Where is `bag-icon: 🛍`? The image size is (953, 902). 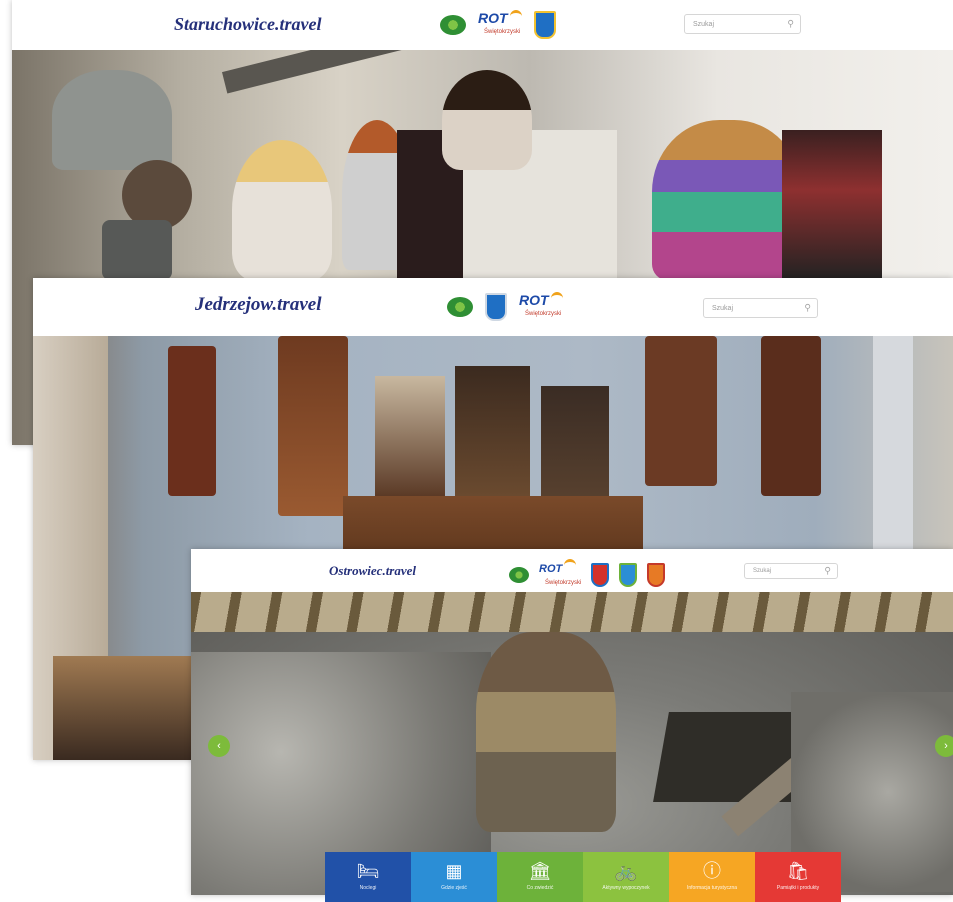
bag-icon: 🛍 is located at coordinates (798, 871).